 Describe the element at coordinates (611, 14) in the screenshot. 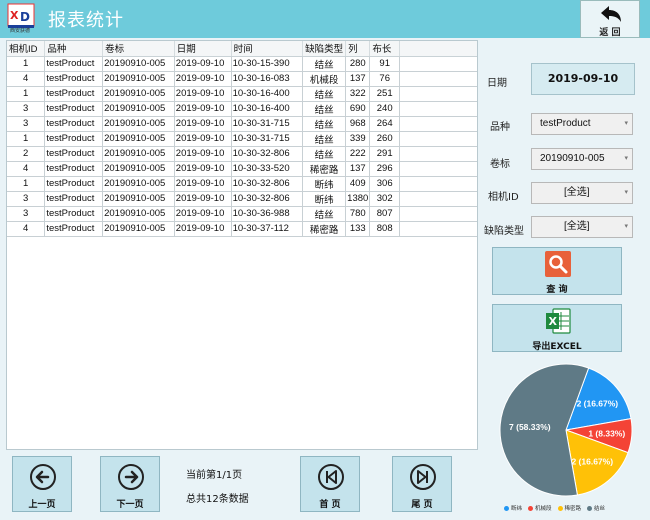

I see `back-arrow-icon` at that location.